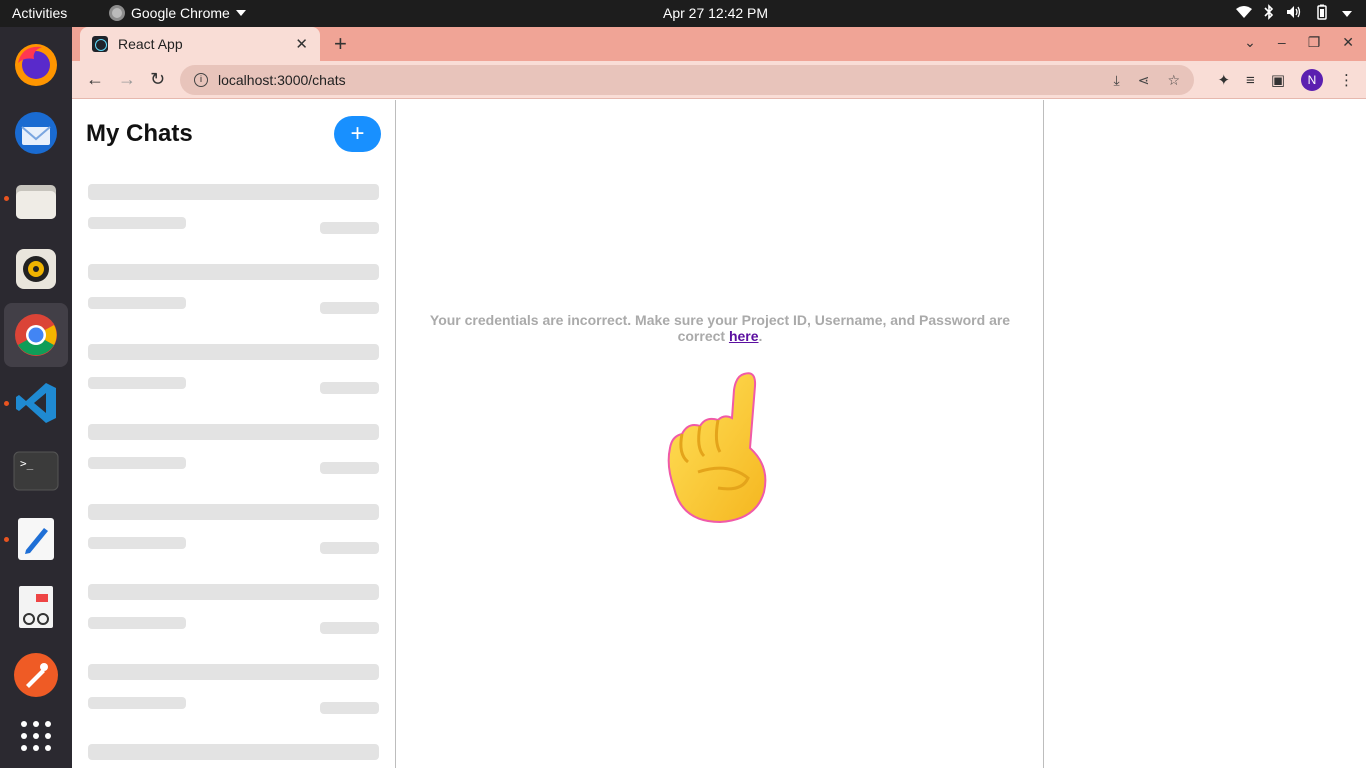  I want to click on app-menu-label: Google Chrome, so click(180, 13).